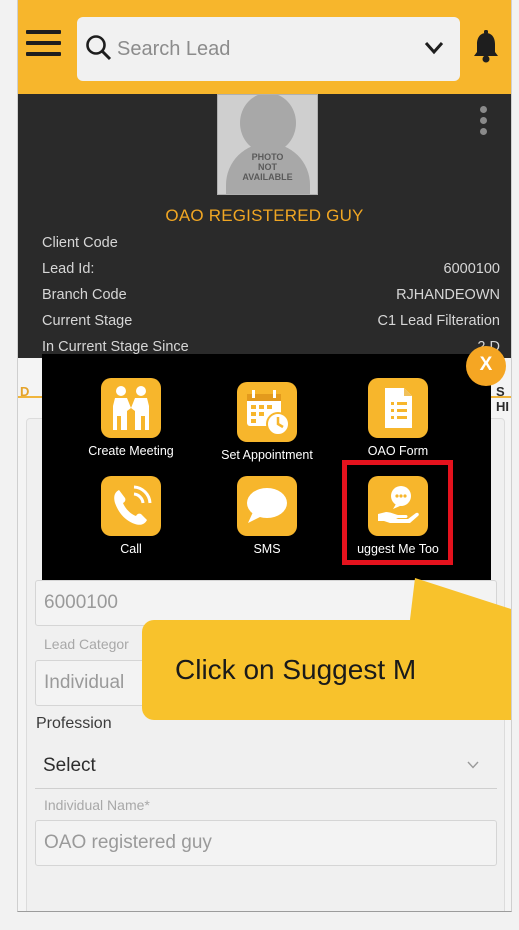  I want to click on row-value: 6000100, so click(471, 269).